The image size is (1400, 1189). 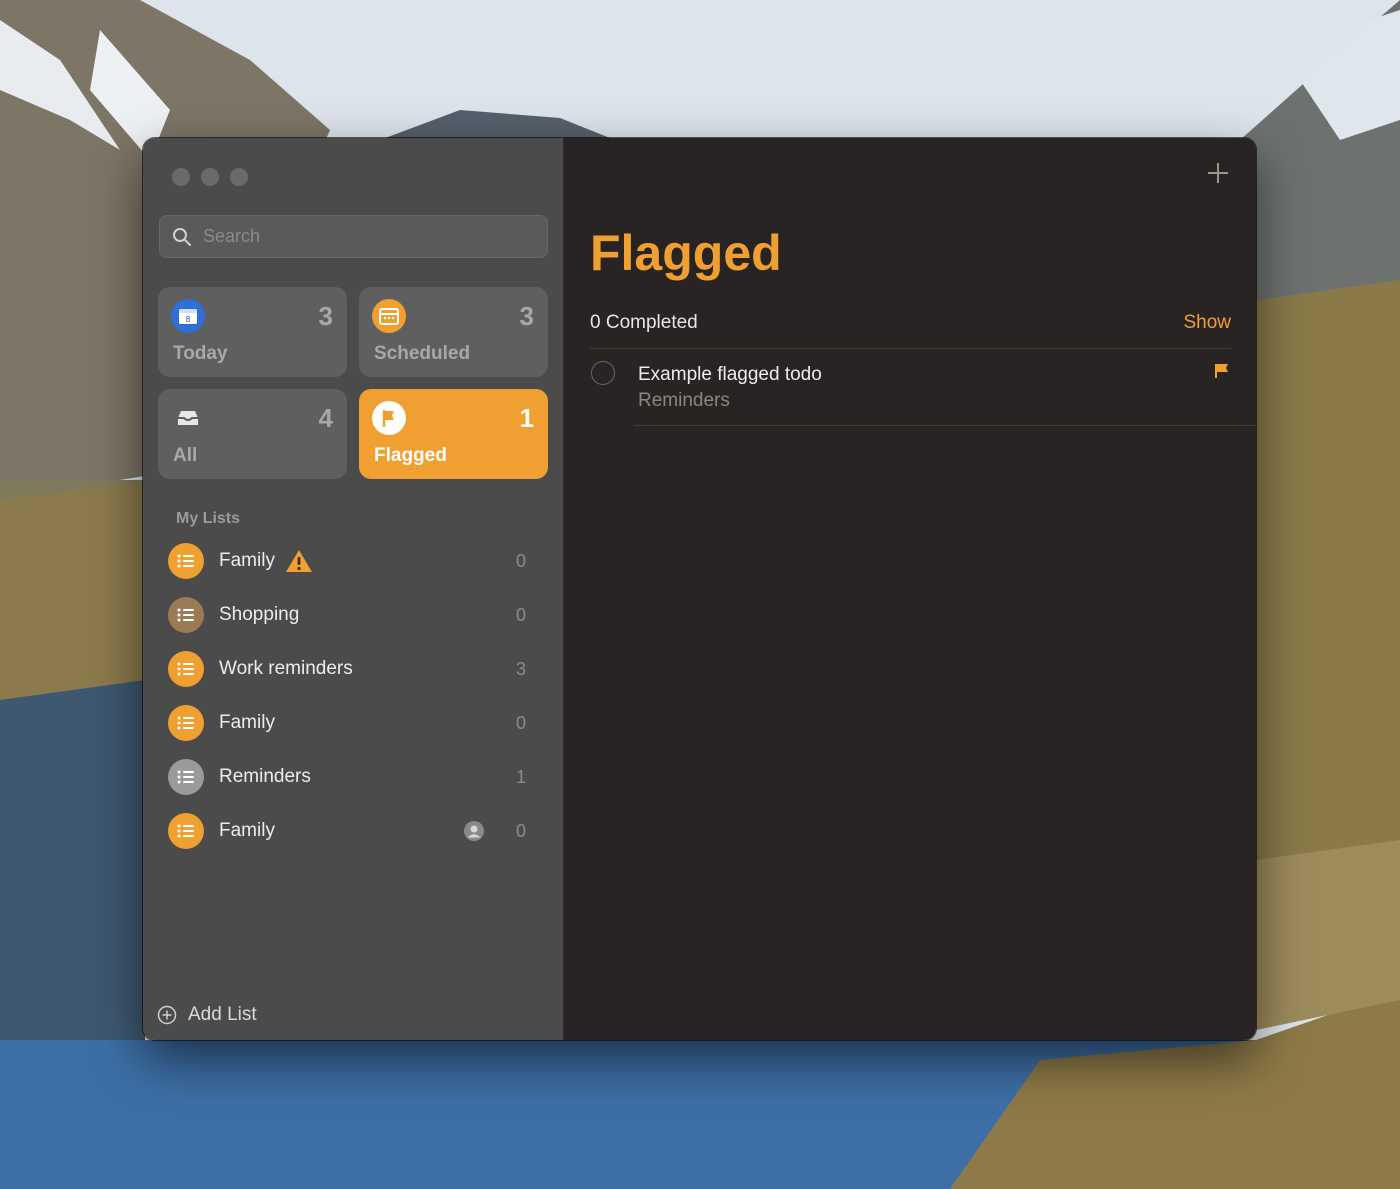 I want to click on zoom-window-button, so click(x=239, y=177).